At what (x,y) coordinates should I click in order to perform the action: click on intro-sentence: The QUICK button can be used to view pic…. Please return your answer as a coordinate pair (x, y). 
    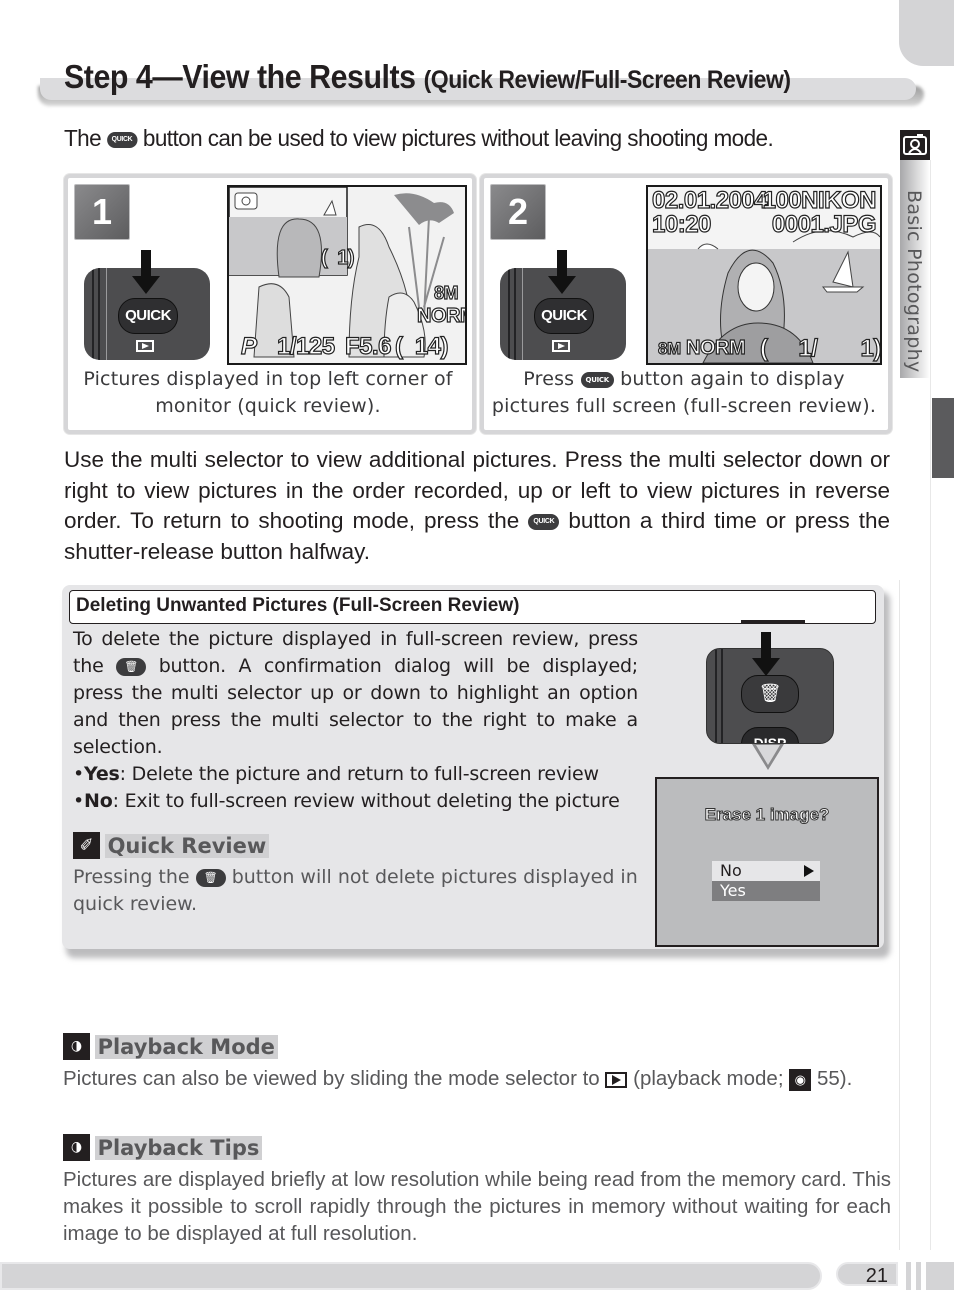
    Looking at the image, I should click on (419, 138).